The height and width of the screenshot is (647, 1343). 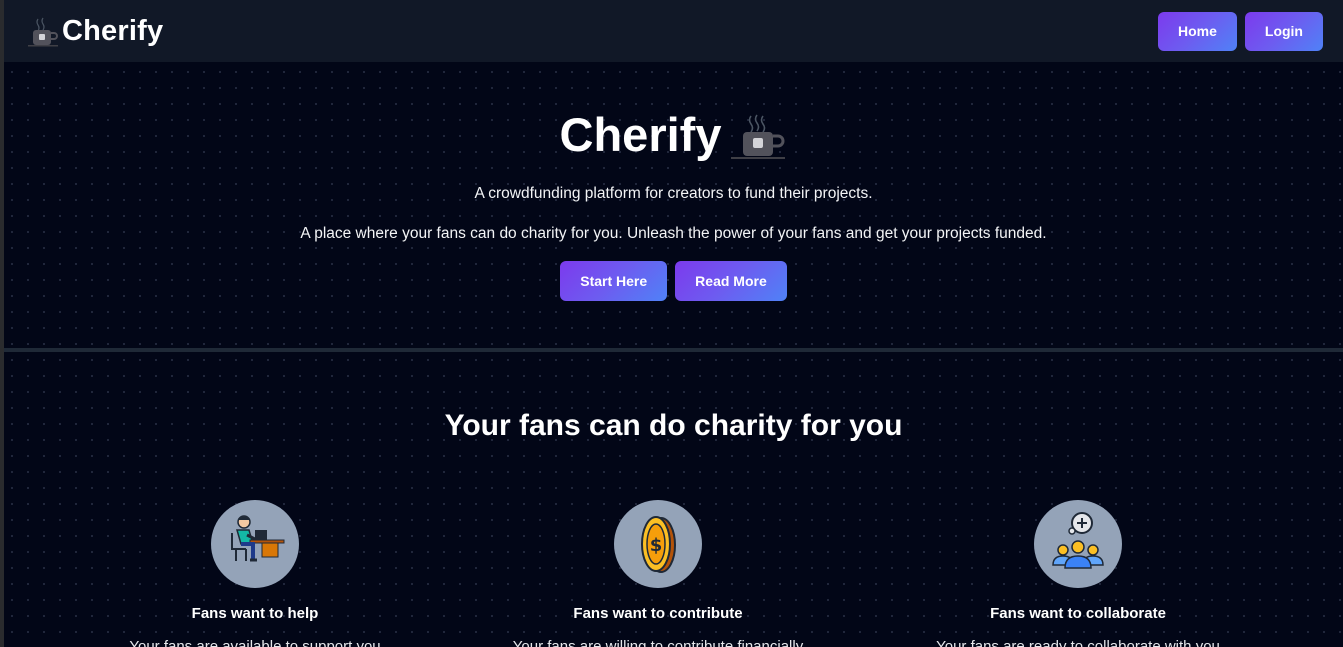 What do you see at coordinates (673, 350) in the screenshot?
I see `section-divider` at bounding box center [673, 350].